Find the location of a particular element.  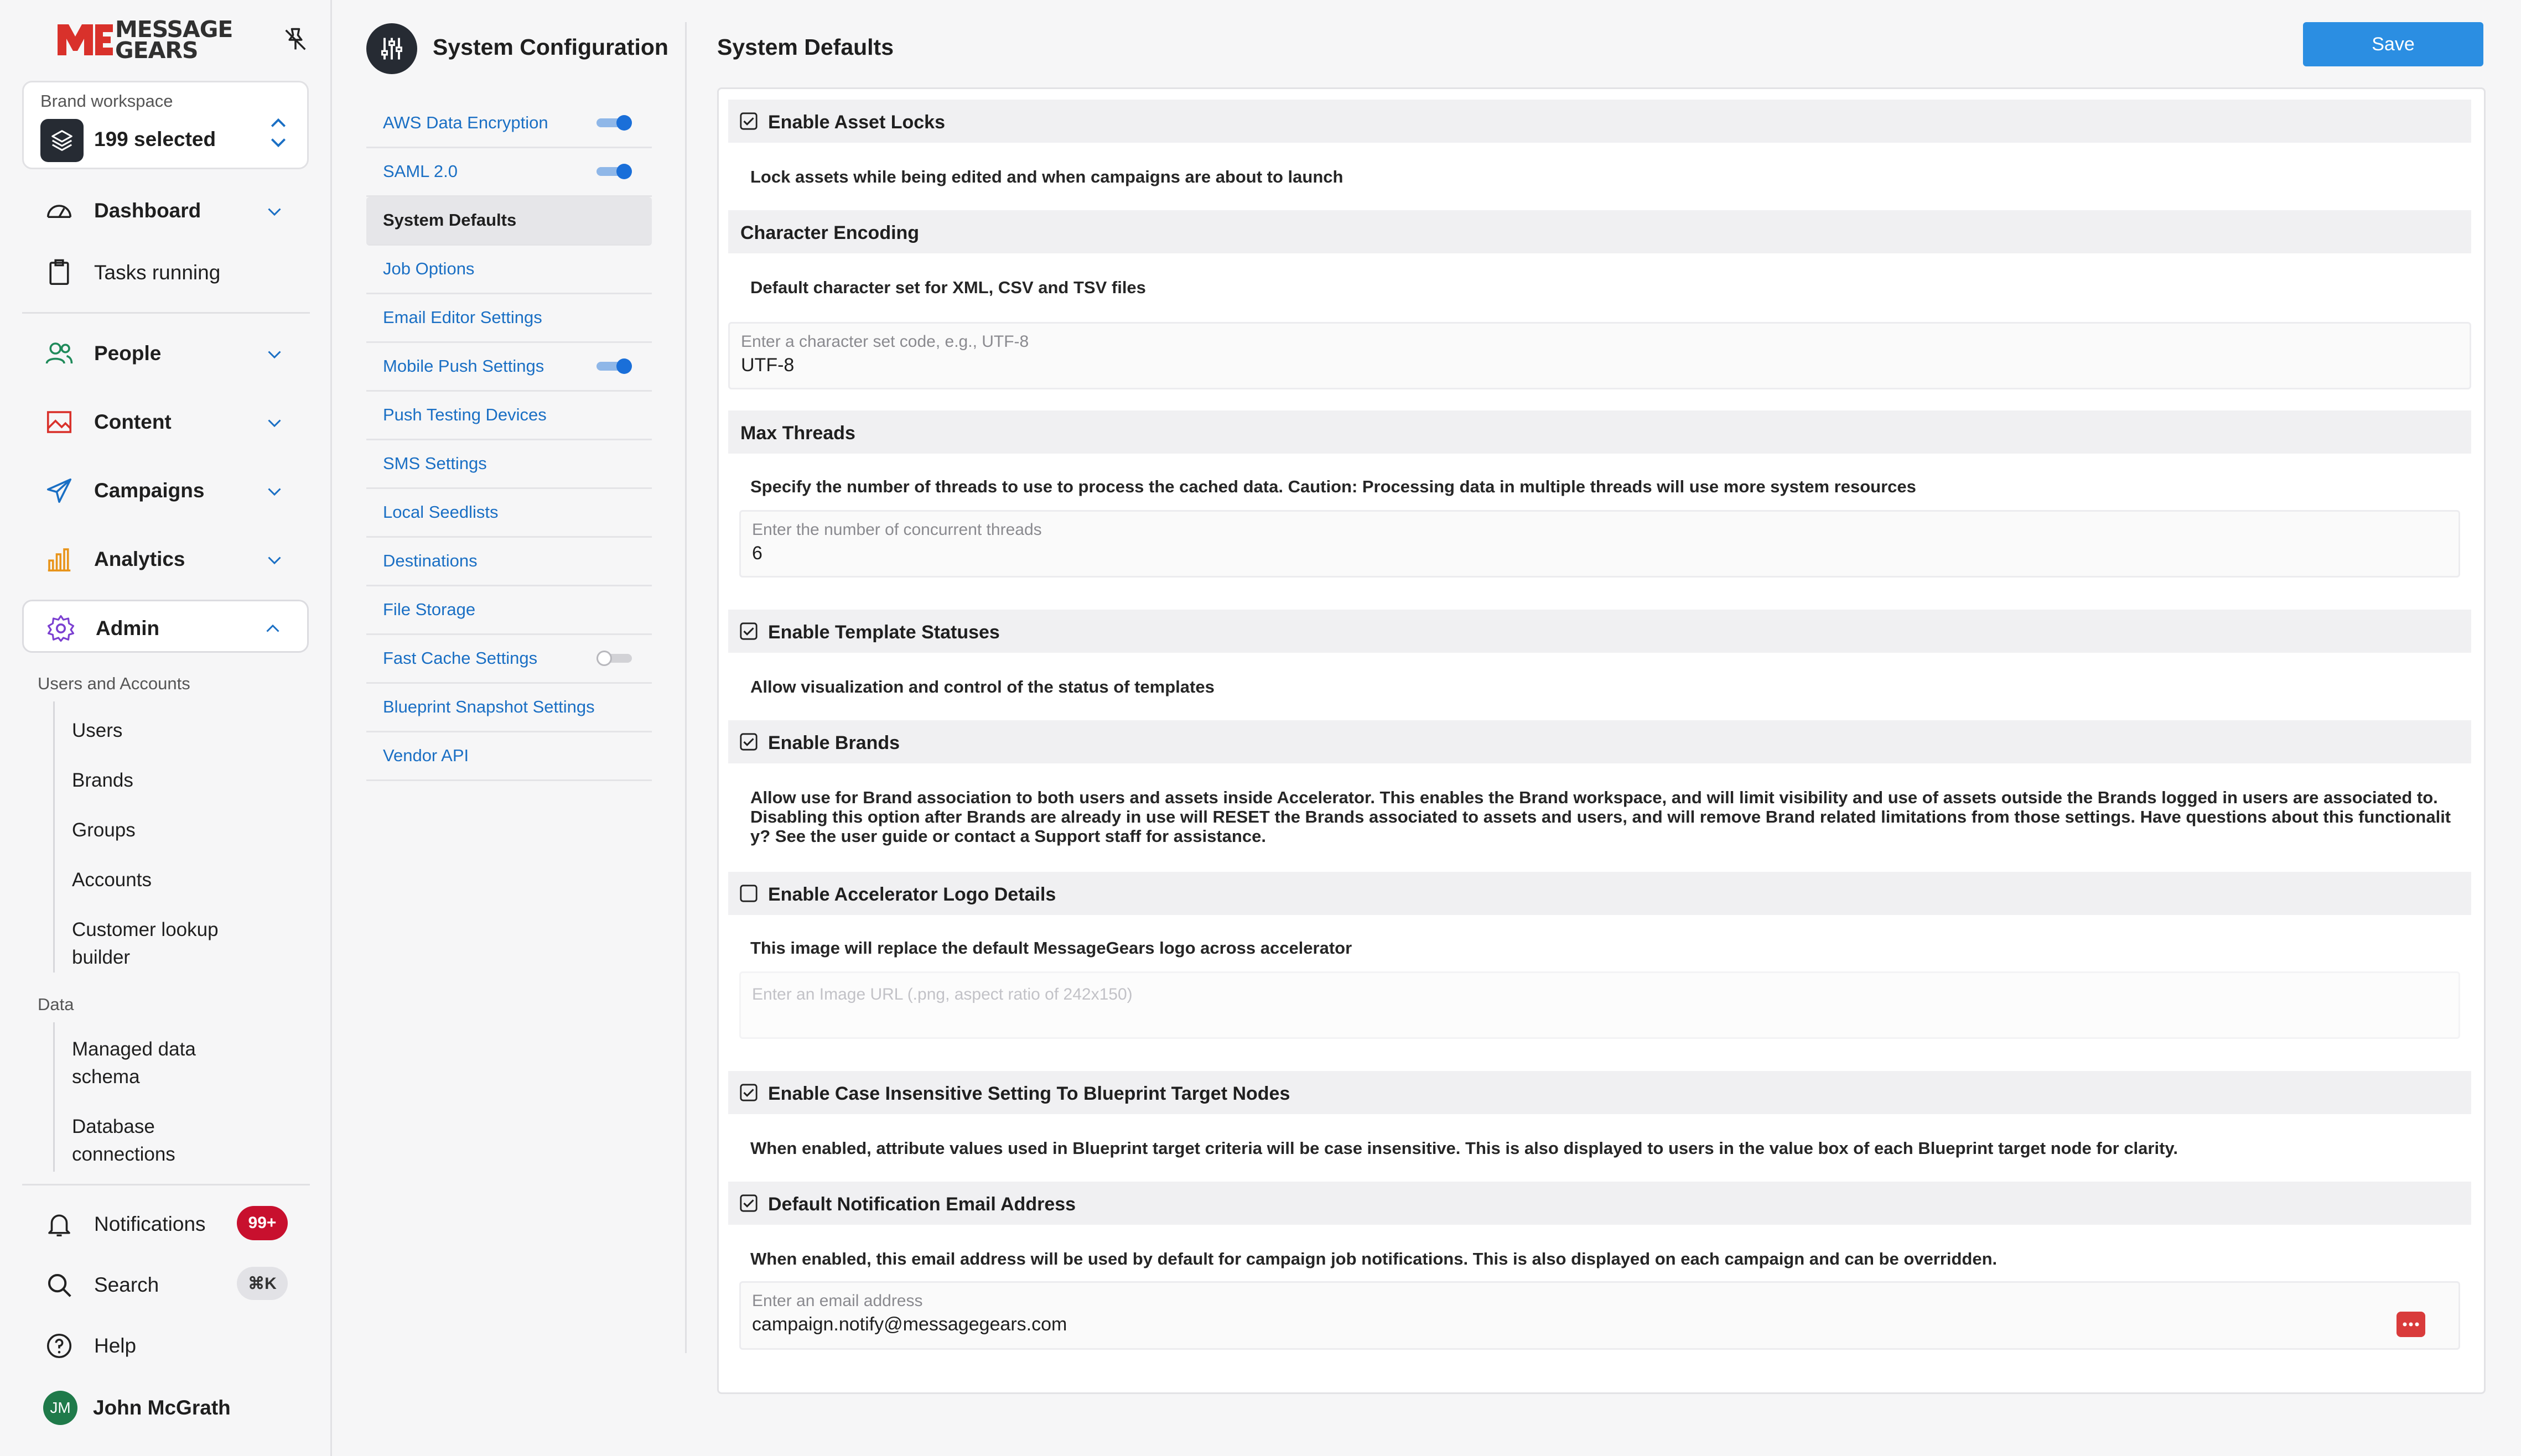

layers-icon is located at coordinates (62, 140).